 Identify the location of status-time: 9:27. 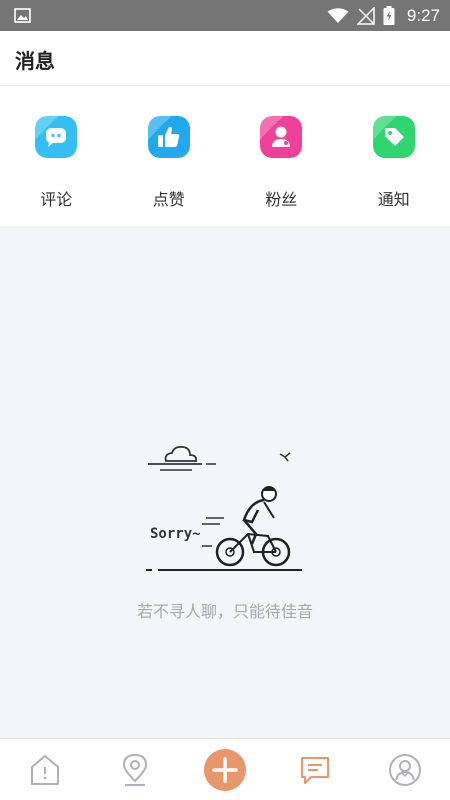
(423, 15).